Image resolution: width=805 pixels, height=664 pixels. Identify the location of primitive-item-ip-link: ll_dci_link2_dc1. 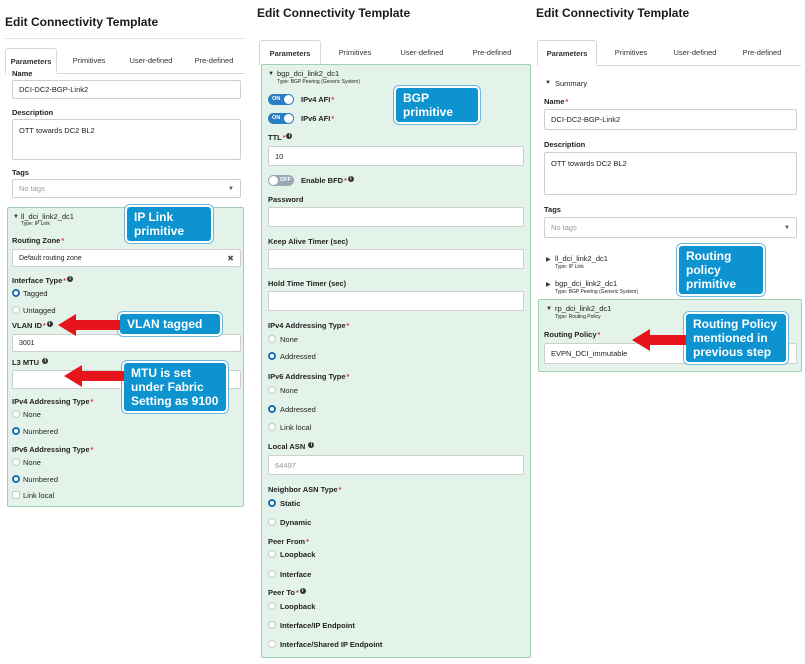
(581, 258).